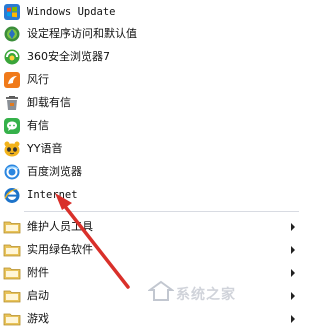 The height and width of the screenshot is (330, 320). What do you see at coordinates (71, 12) in the screenshot?
I see `menu-item-label: Windows Update` at bounding box center [71, 12].